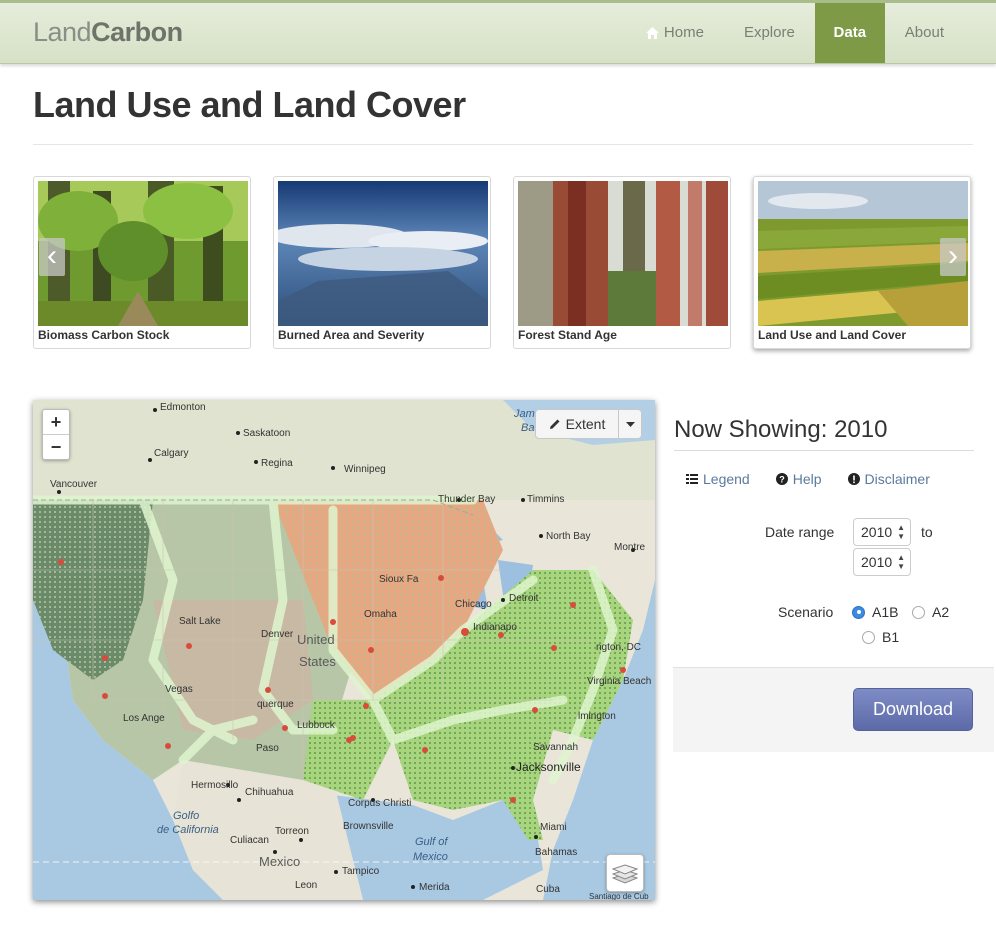  I want to click on nav-about-label: About, so click(924, 32).